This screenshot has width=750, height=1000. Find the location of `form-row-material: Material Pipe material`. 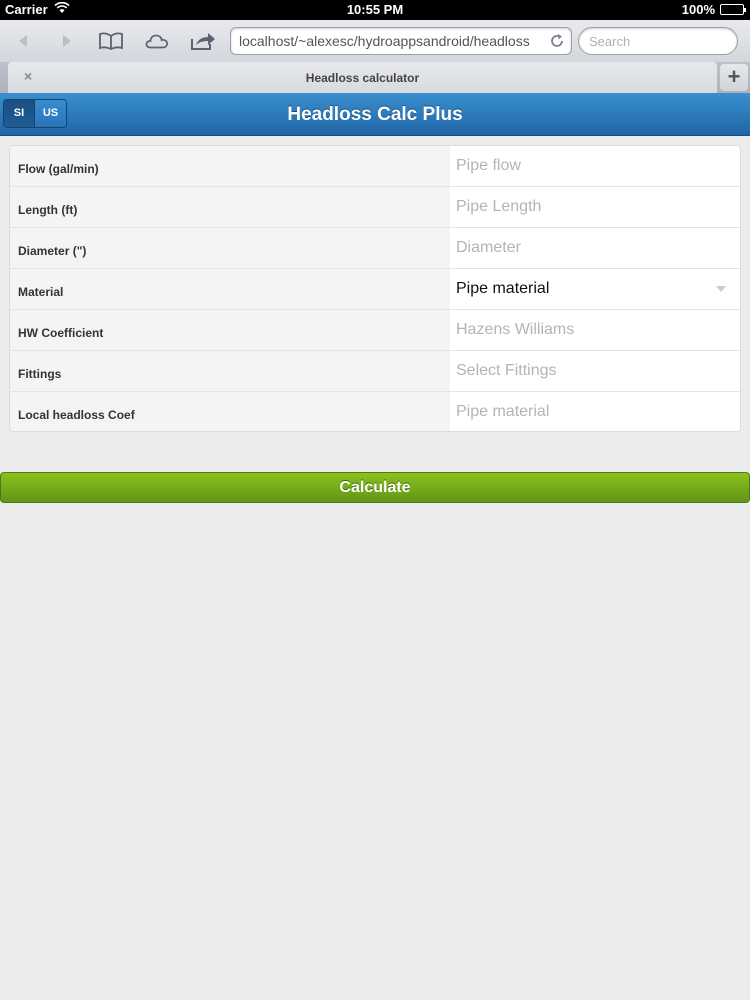

form-row-material: Material Pipe material is located at coordinates (375, 289).